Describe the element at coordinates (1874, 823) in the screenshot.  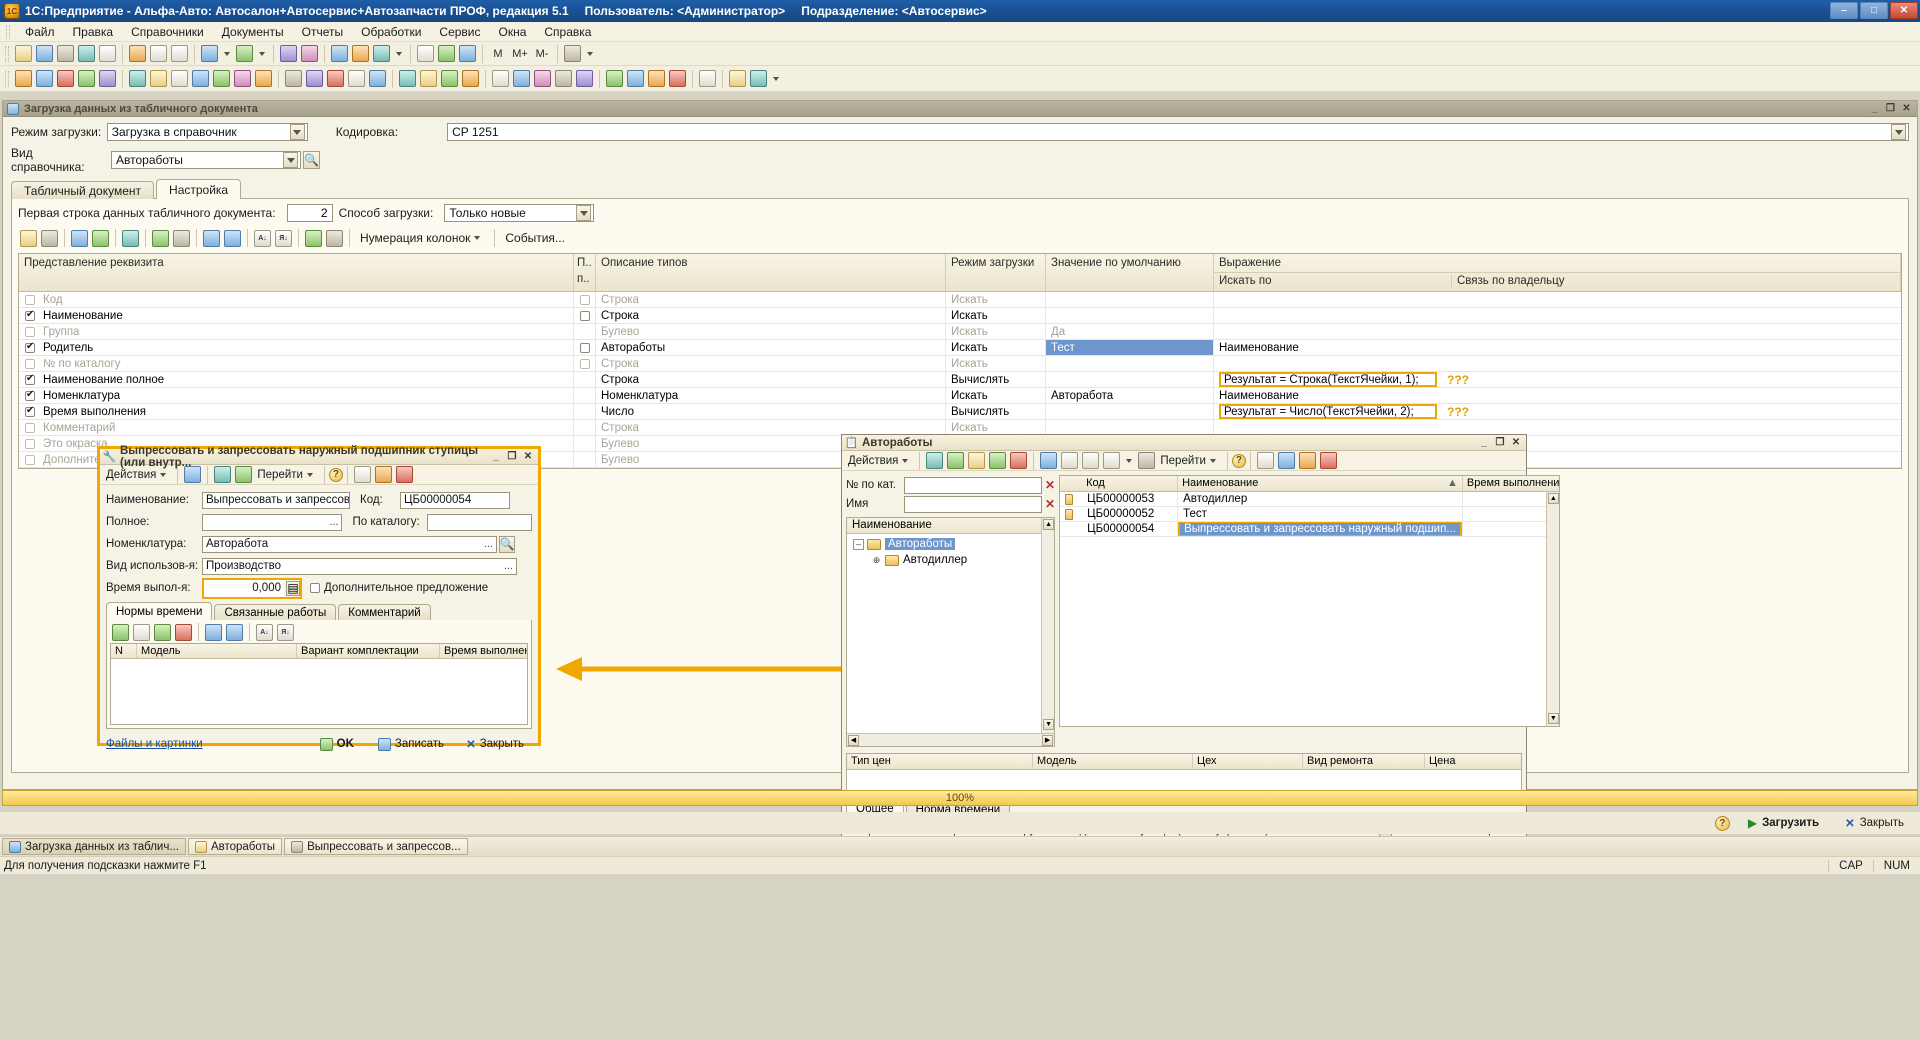
I see `bottom-close-button: ✕ Закрыть` at that location.